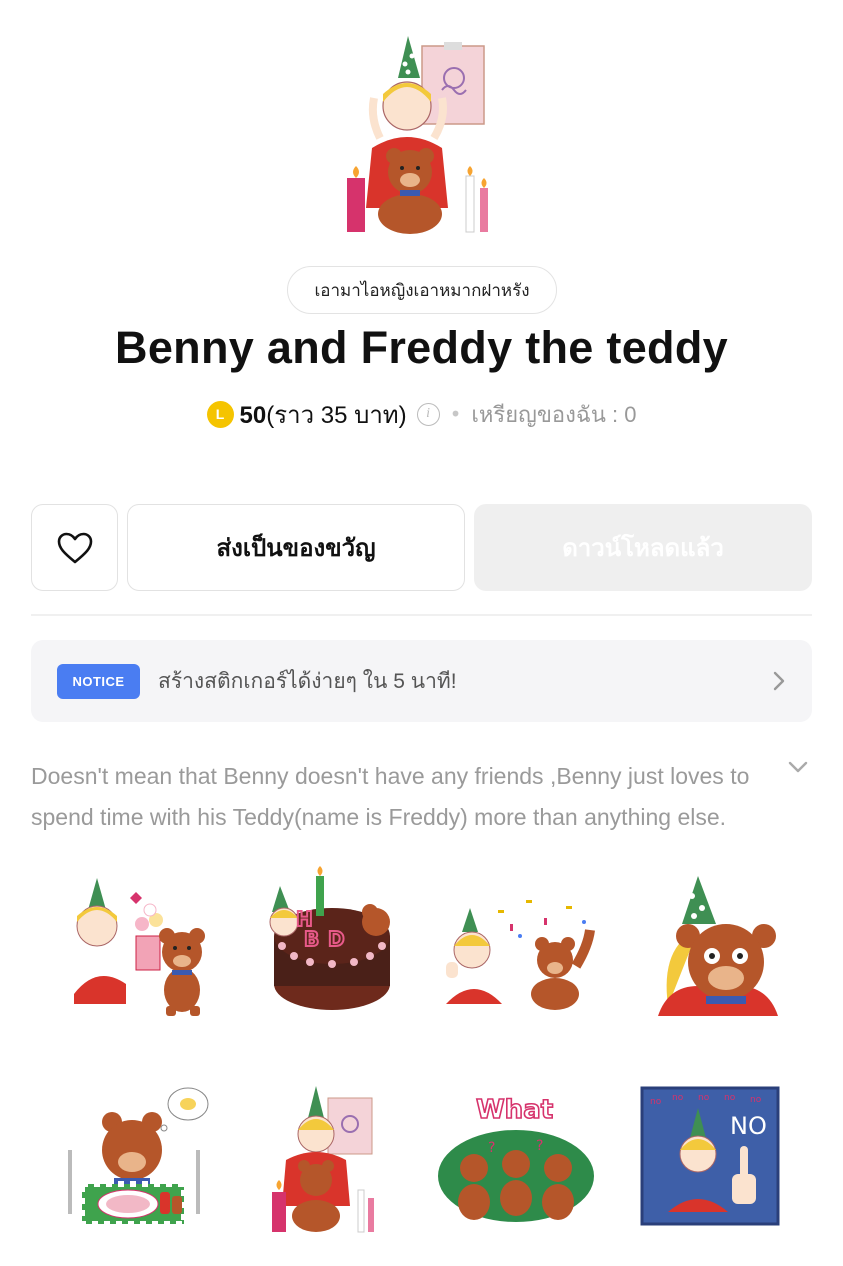 This screenshot has width=843, height=1266. Describe the element at coordinates (554, 414) in the screenshot. I see `my-coins-balance: เหรียญของฉัน : 0` at that location.